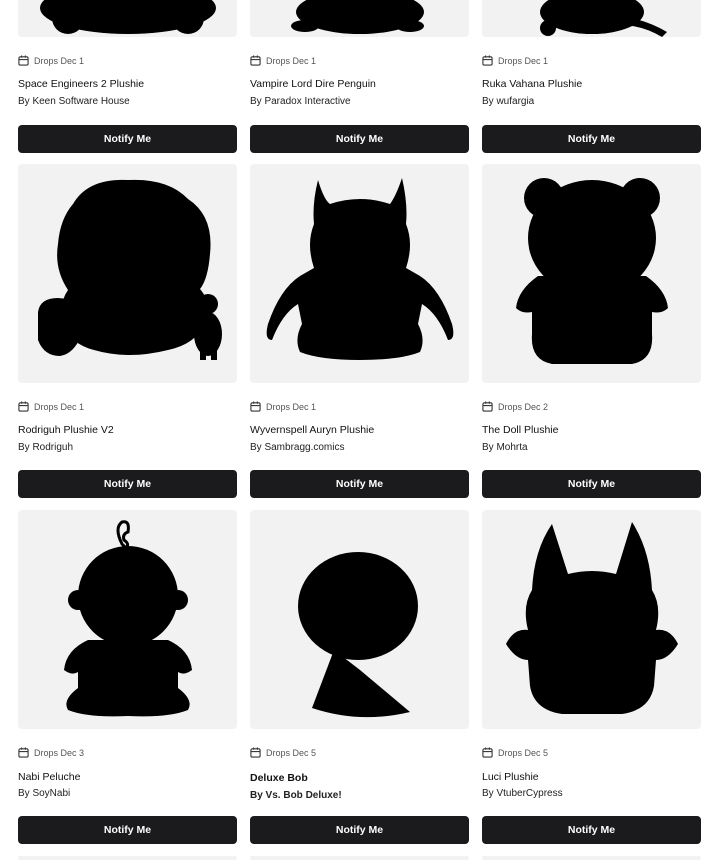 The height and width of the screenshot is (860, 720). I want to click on product-title: Space Engineers 2 Plushie, so click(81, 84).